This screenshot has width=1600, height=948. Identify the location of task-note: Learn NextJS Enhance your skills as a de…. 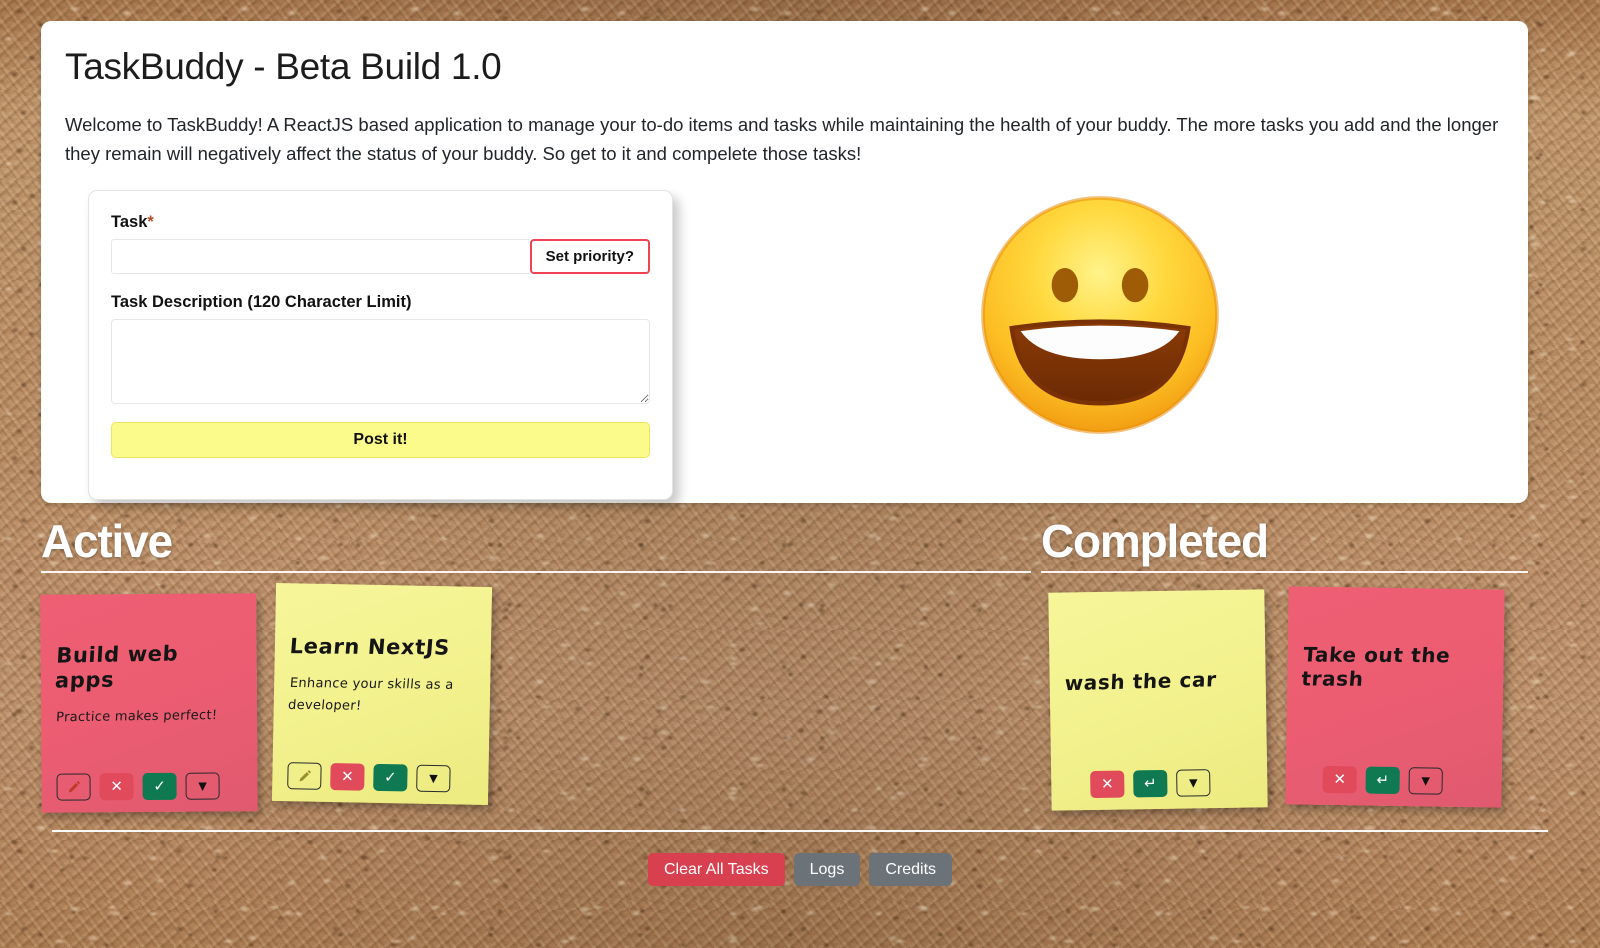
(382, 694).